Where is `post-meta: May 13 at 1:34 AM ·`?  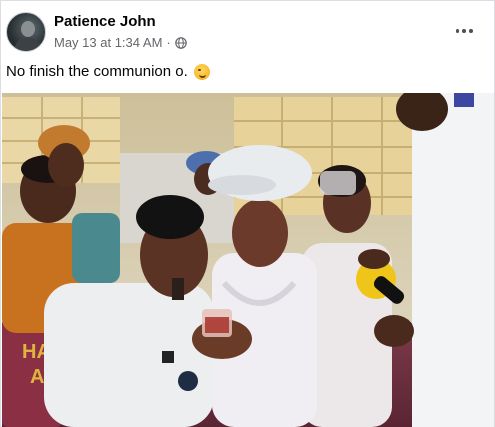
post-meta: May 13 at 1:34 AM · is located at coordinates (120, 42).